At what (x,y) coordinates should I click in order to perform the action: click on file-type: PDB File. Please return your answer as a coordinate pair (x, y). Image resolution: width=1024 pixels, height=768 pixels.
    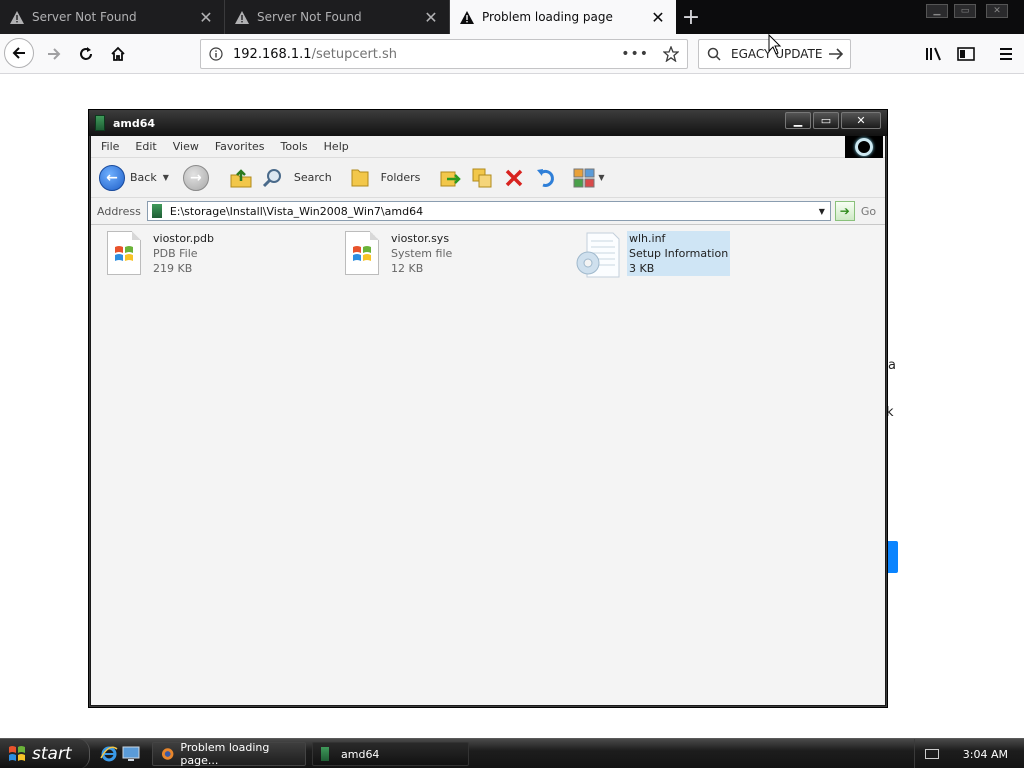
    Looking at the image, I should click on (175, 253).